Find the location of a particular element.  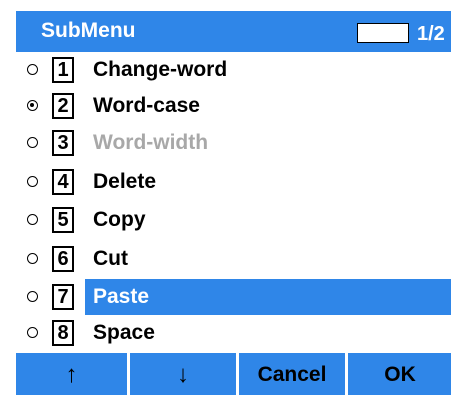

softkey-ok: OK is located at coordinates (399, 374).